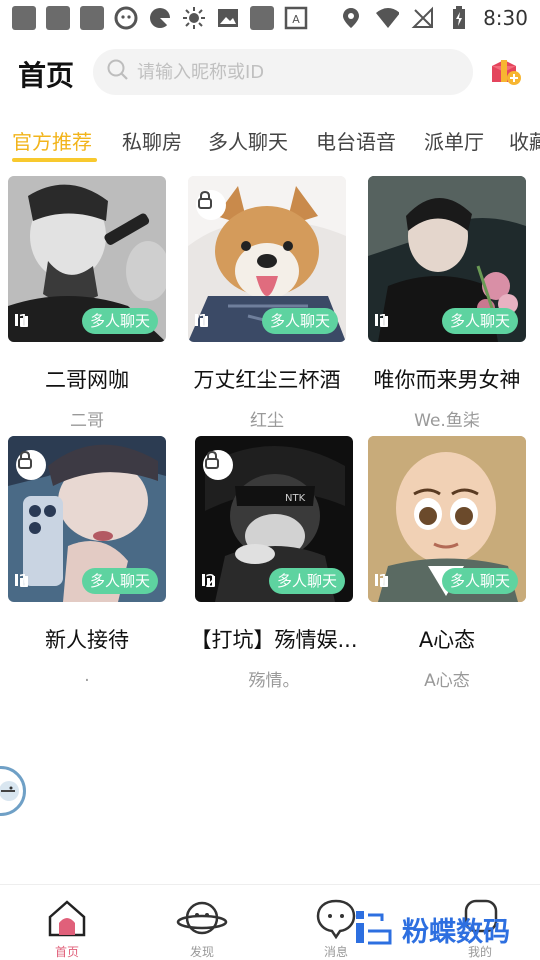 The width and height of the screenshot is (540, 960). What do you see at coordinates (202, 922) in the screenshot?
I see `discover-icon` at bounding box center [202, 922].